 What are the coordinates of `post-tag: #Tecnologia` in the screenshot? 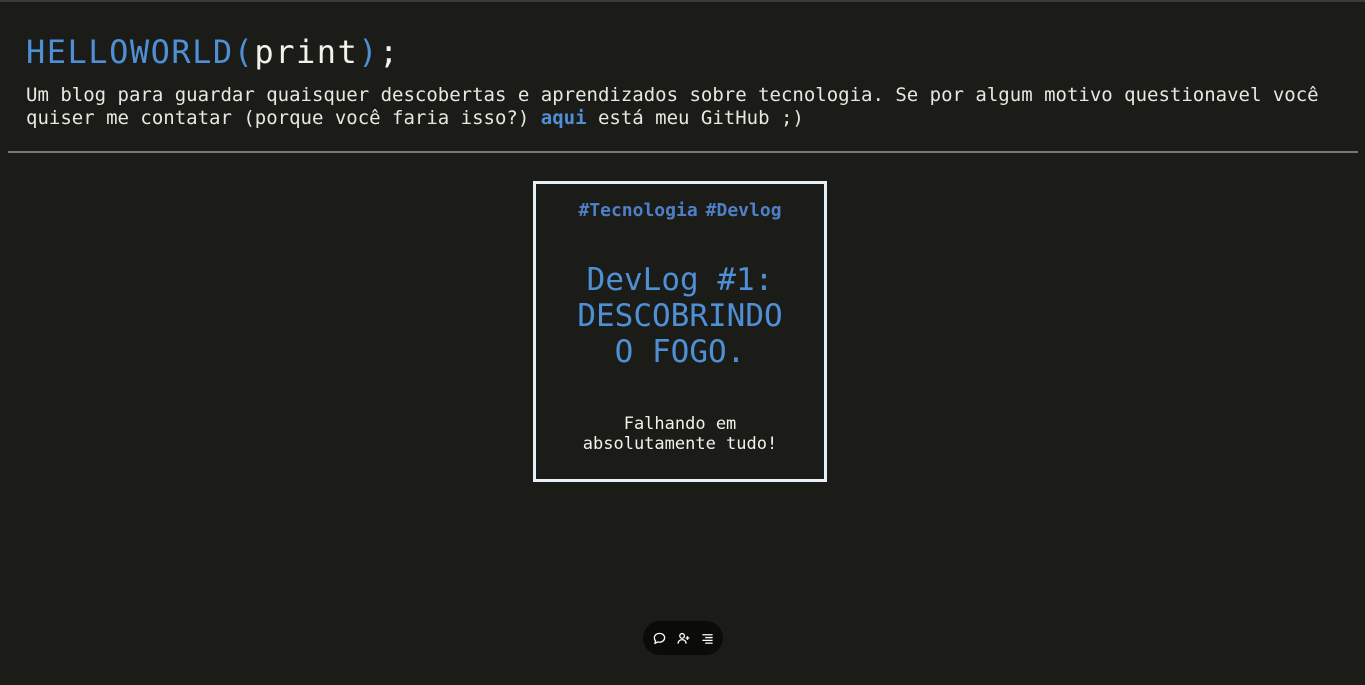 It's located at (637, 210).